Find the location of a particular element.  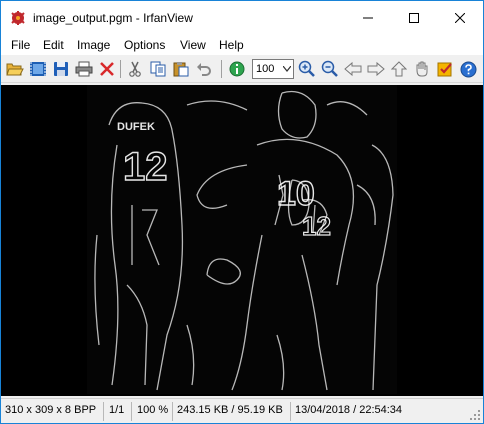

status-datetime: 13/04/2018 / 22:54:34 is located at coordinates (349, 410).